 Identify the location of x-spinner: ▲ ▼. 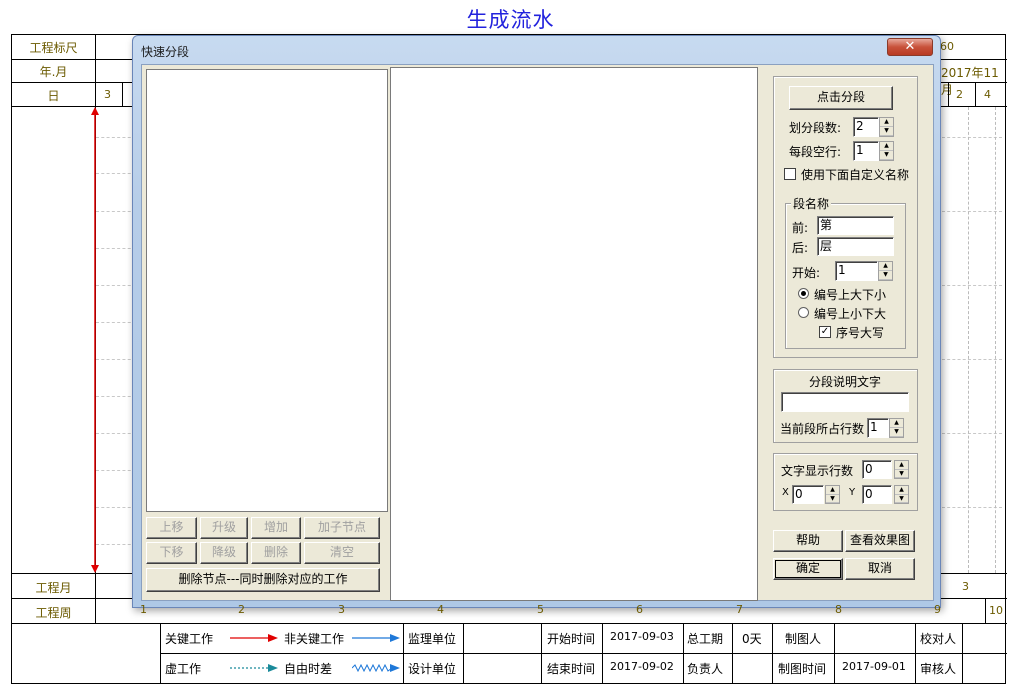
(832, 494).